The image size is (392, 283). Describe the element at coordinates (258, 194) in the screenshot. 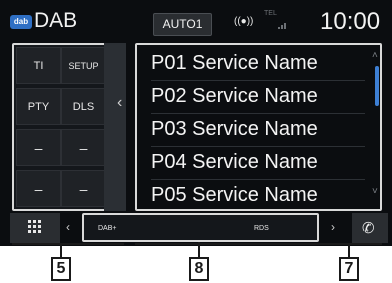

I see `list-item: P05 Service Name` at that location.